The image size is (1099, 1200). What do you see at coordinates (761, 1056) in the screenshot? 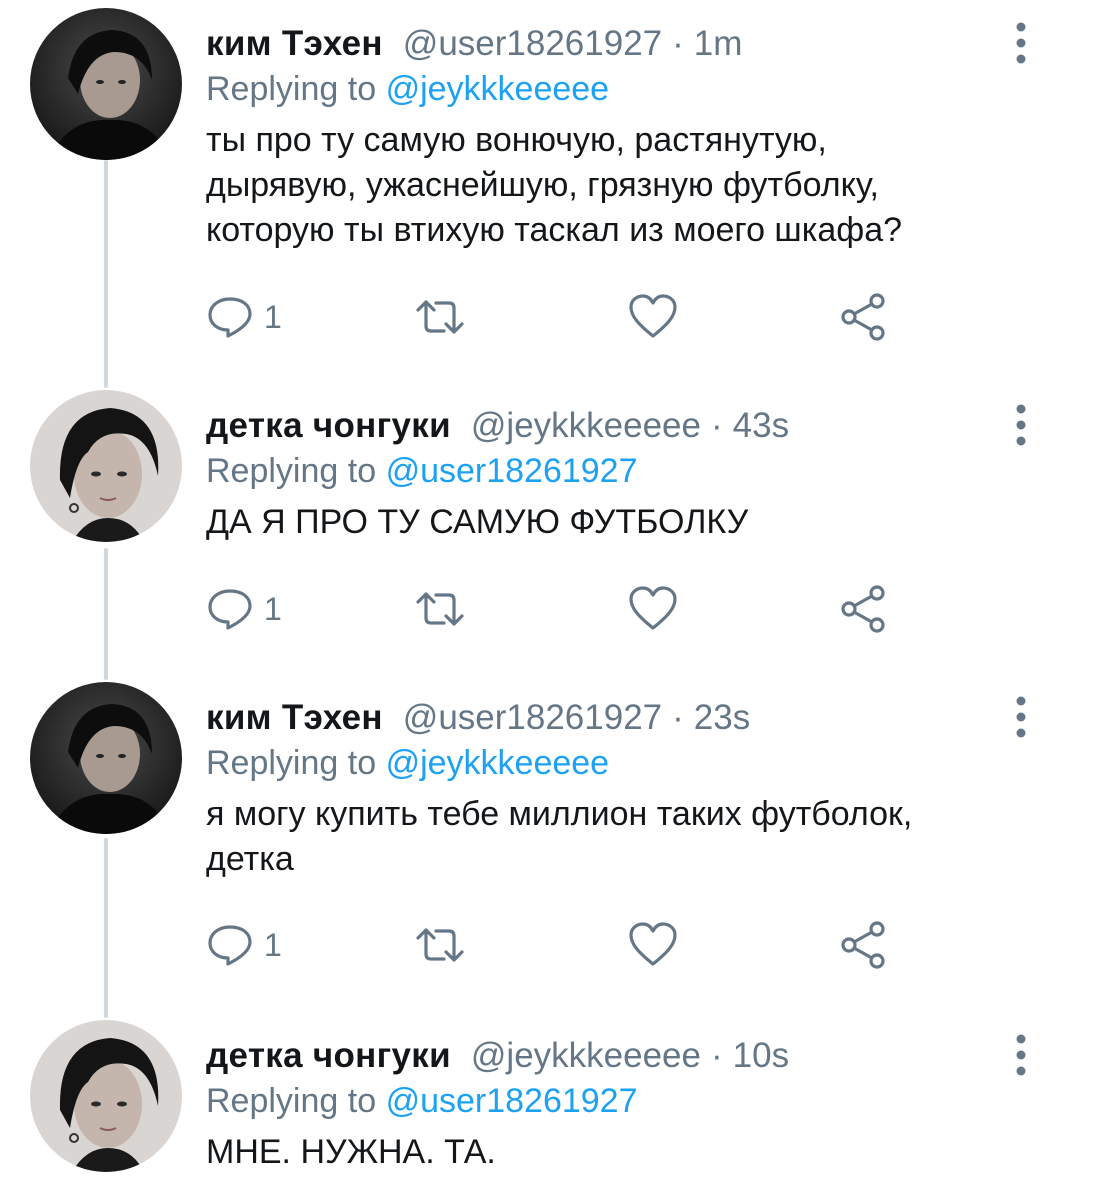
I see `timestamp: 10s` at bounding box center [761, 1056].